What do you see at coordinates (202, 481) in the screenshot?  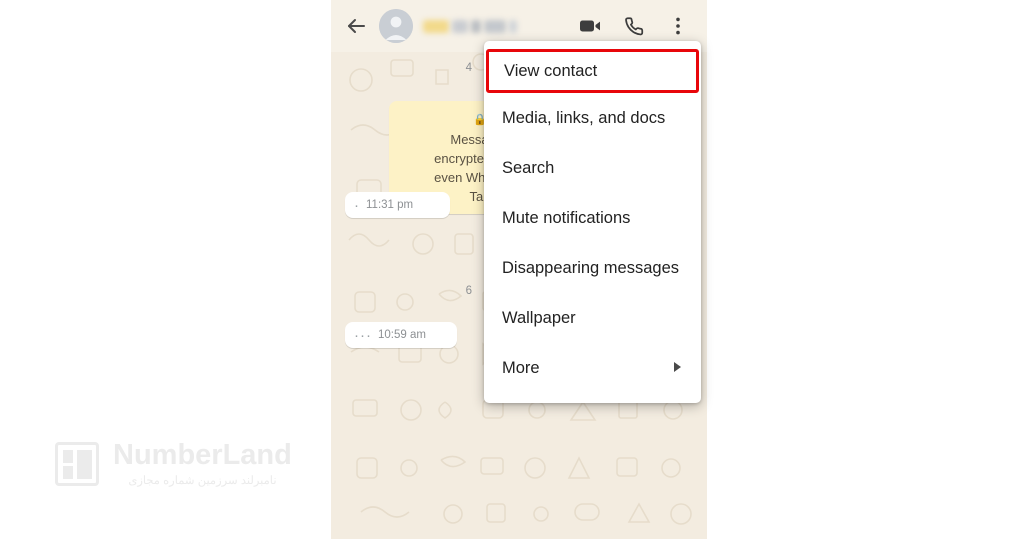 I see `watermark-tagline: نامبرلند سرزمین شماره مجازی` at bounding box center [202, 481].